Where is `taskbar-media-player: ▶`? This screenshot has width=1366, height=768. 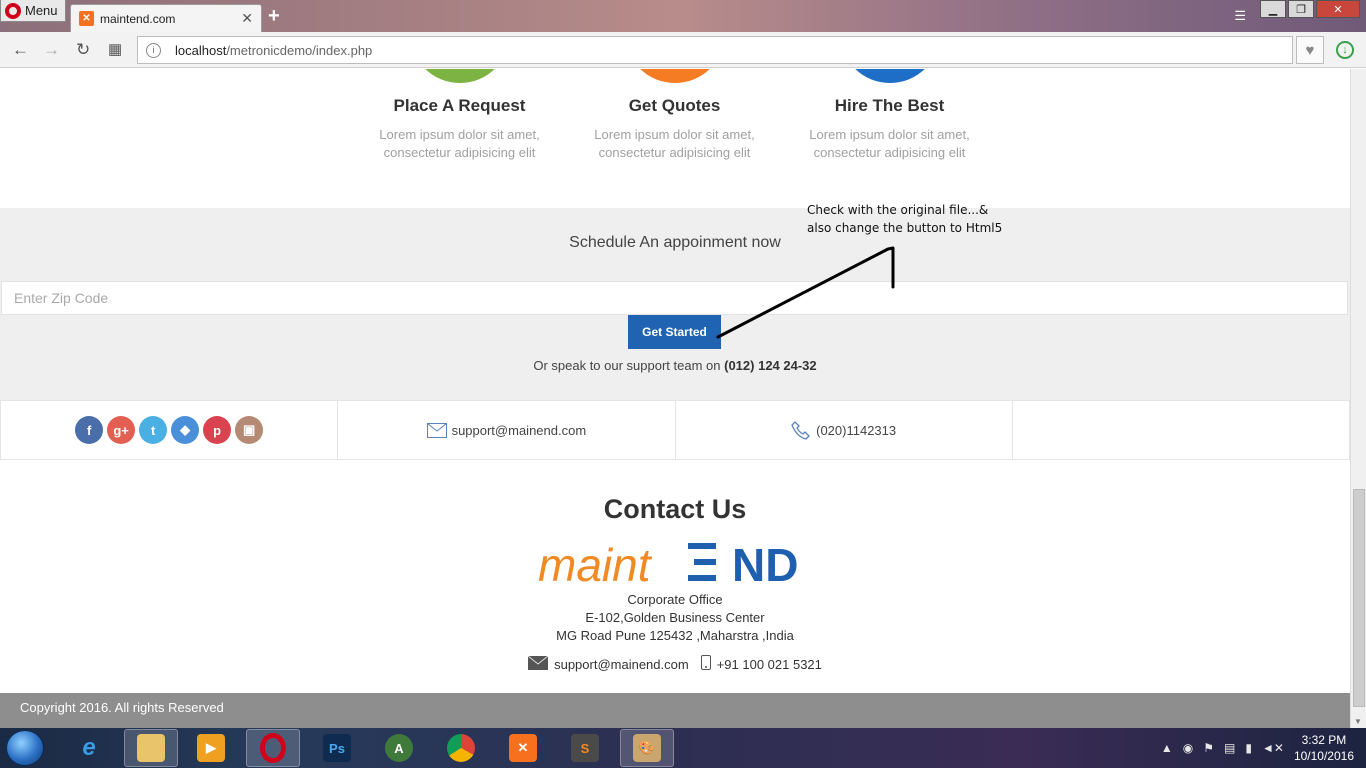
taskbar-media-player: ▶ is located at coordinates (211, 748).